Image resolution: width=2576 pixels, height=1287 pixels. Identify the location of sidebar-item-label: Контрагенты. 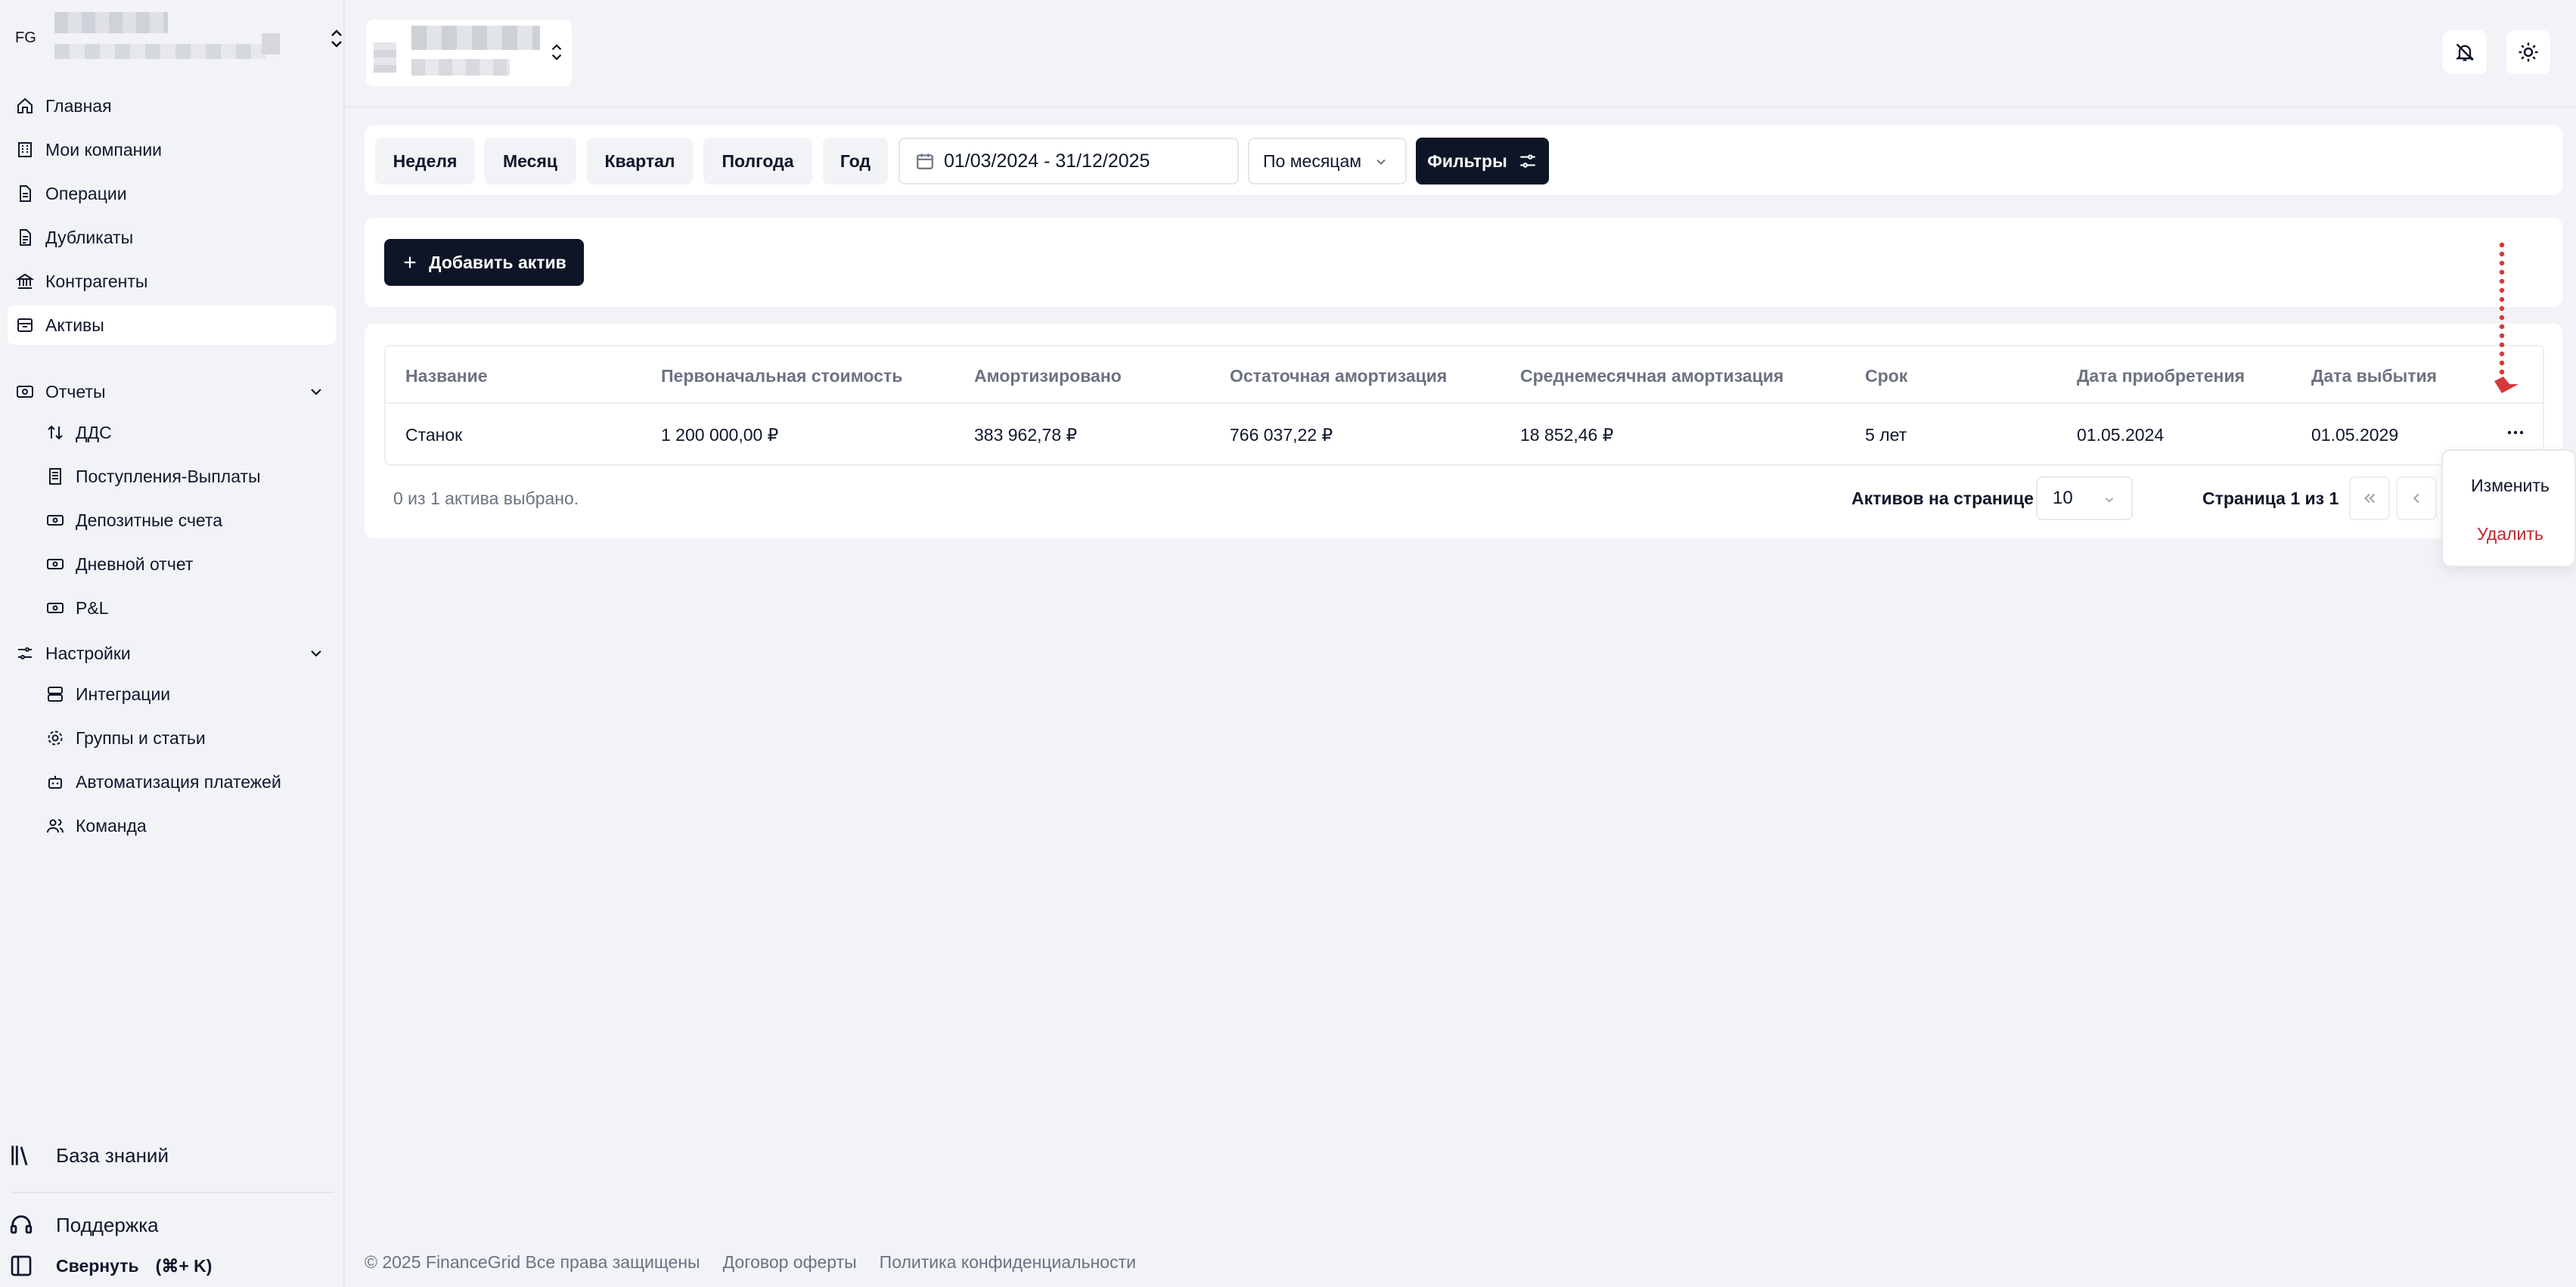
(96, 281).